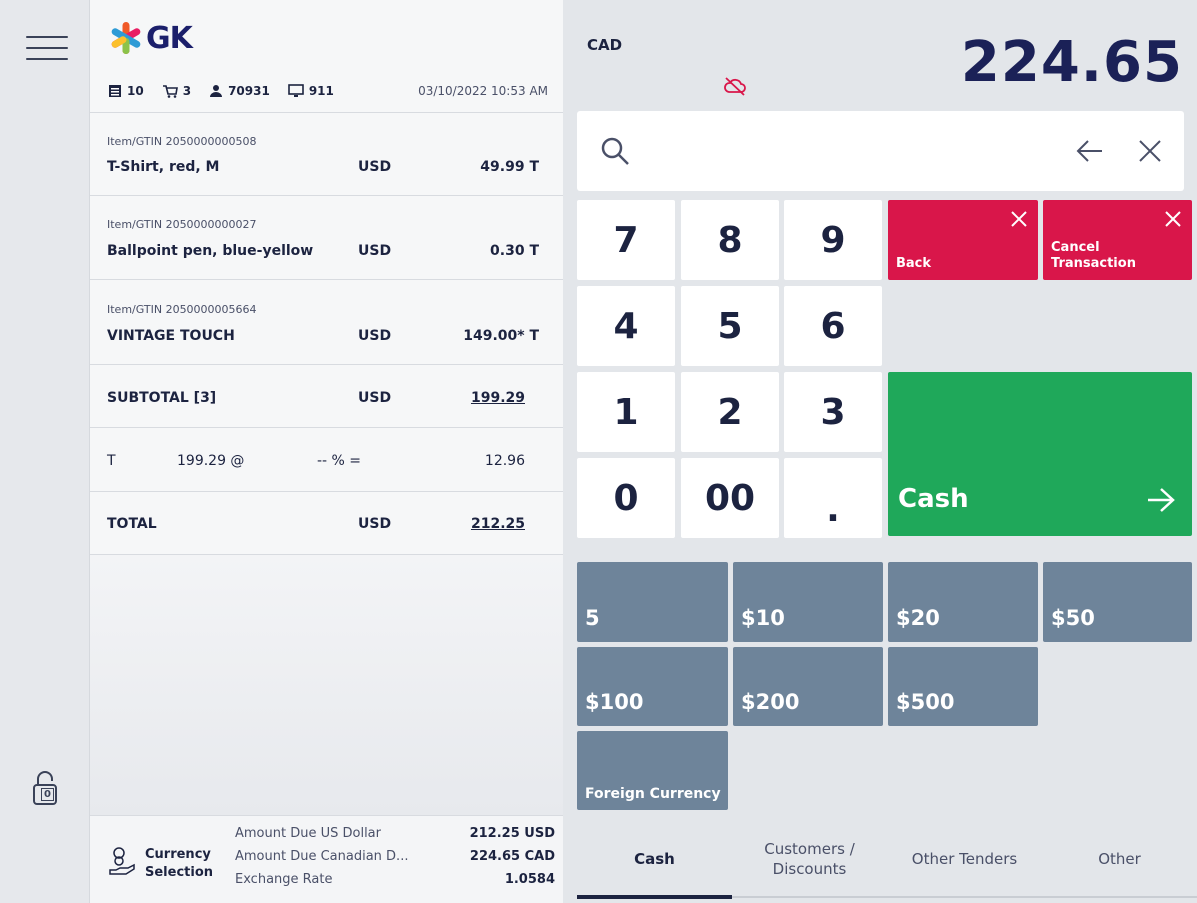  I want to click on left-rail: 0, so click(45, 451).